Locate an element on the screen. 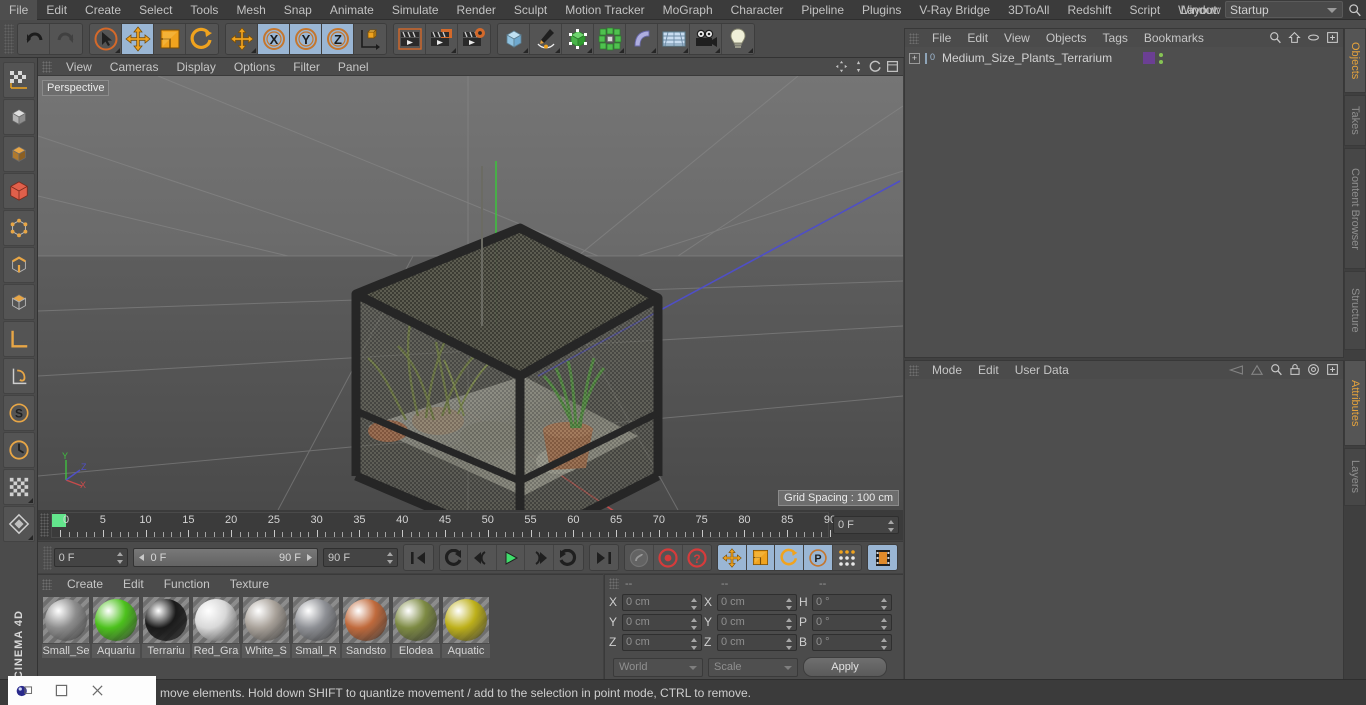 The image size is (1366, 705). menu-item-edit: Edit is located at coordinates (56, 10).